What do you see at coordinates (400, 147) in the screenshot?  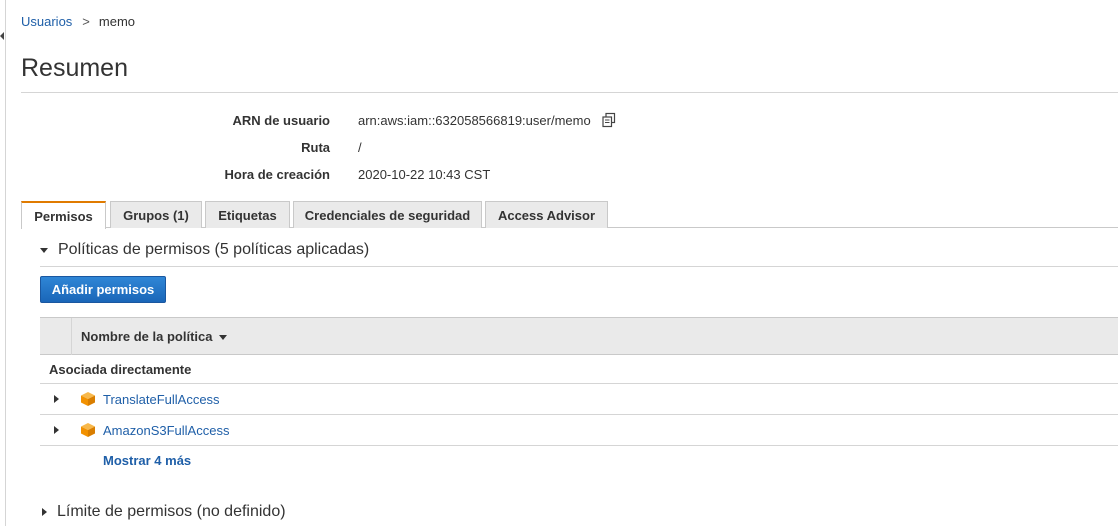 I see `summary-row-path: Ruta /` at bounding box center [400, 147].